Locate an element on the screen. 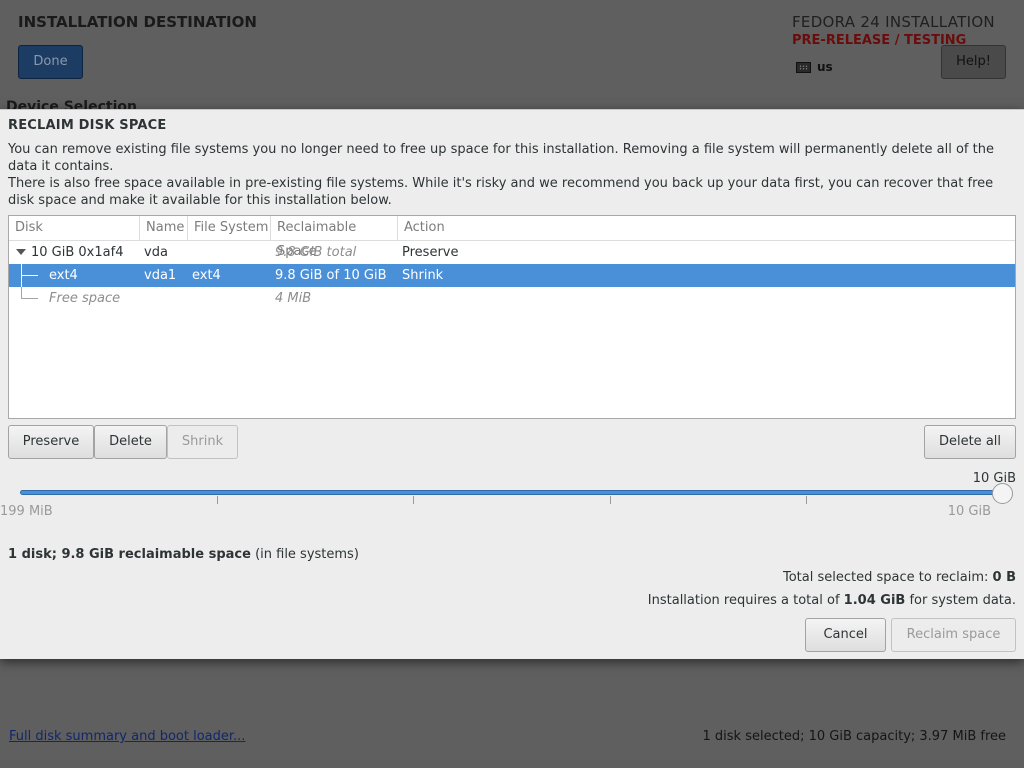  row-reclaimable: 4 MiB is located at coordinates (293, 298).